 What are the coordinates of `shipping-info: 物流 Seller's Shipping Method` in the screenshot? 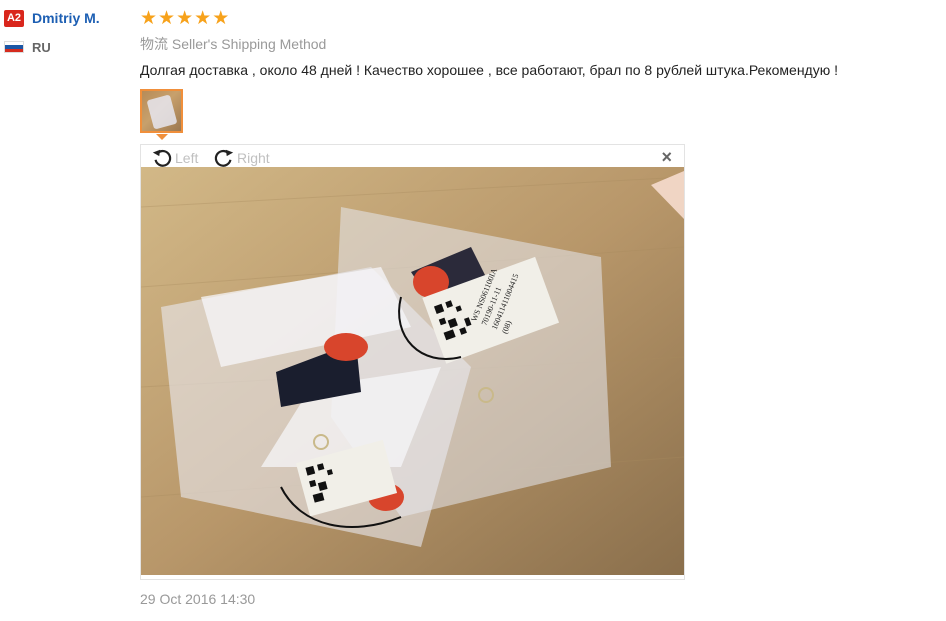 It's located at (535, 44).